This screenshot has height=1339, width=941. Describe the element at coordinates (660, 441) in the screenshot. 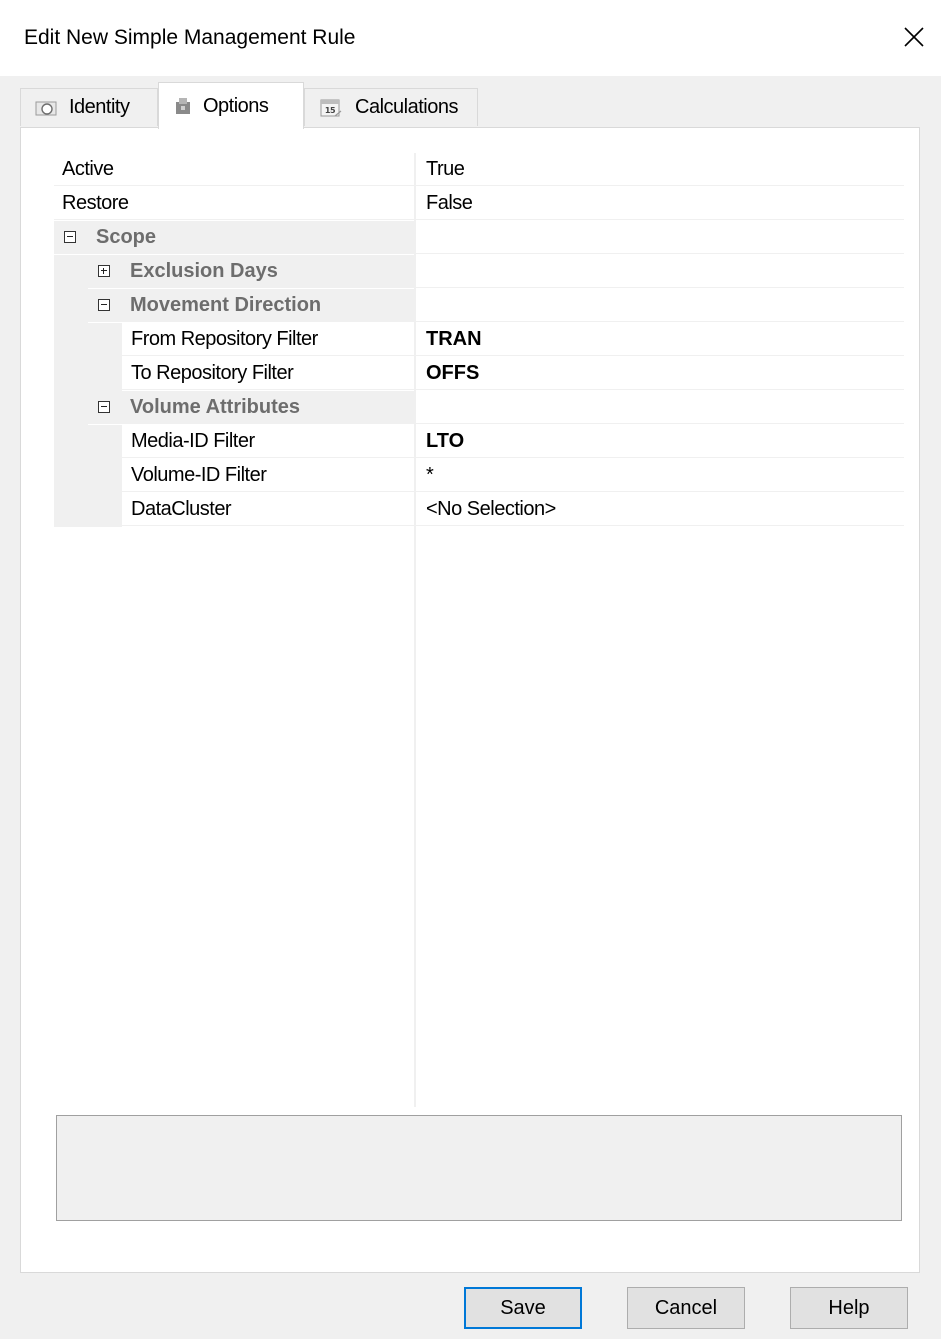

I see `property-value-media-id-filter: LTO` at that location.